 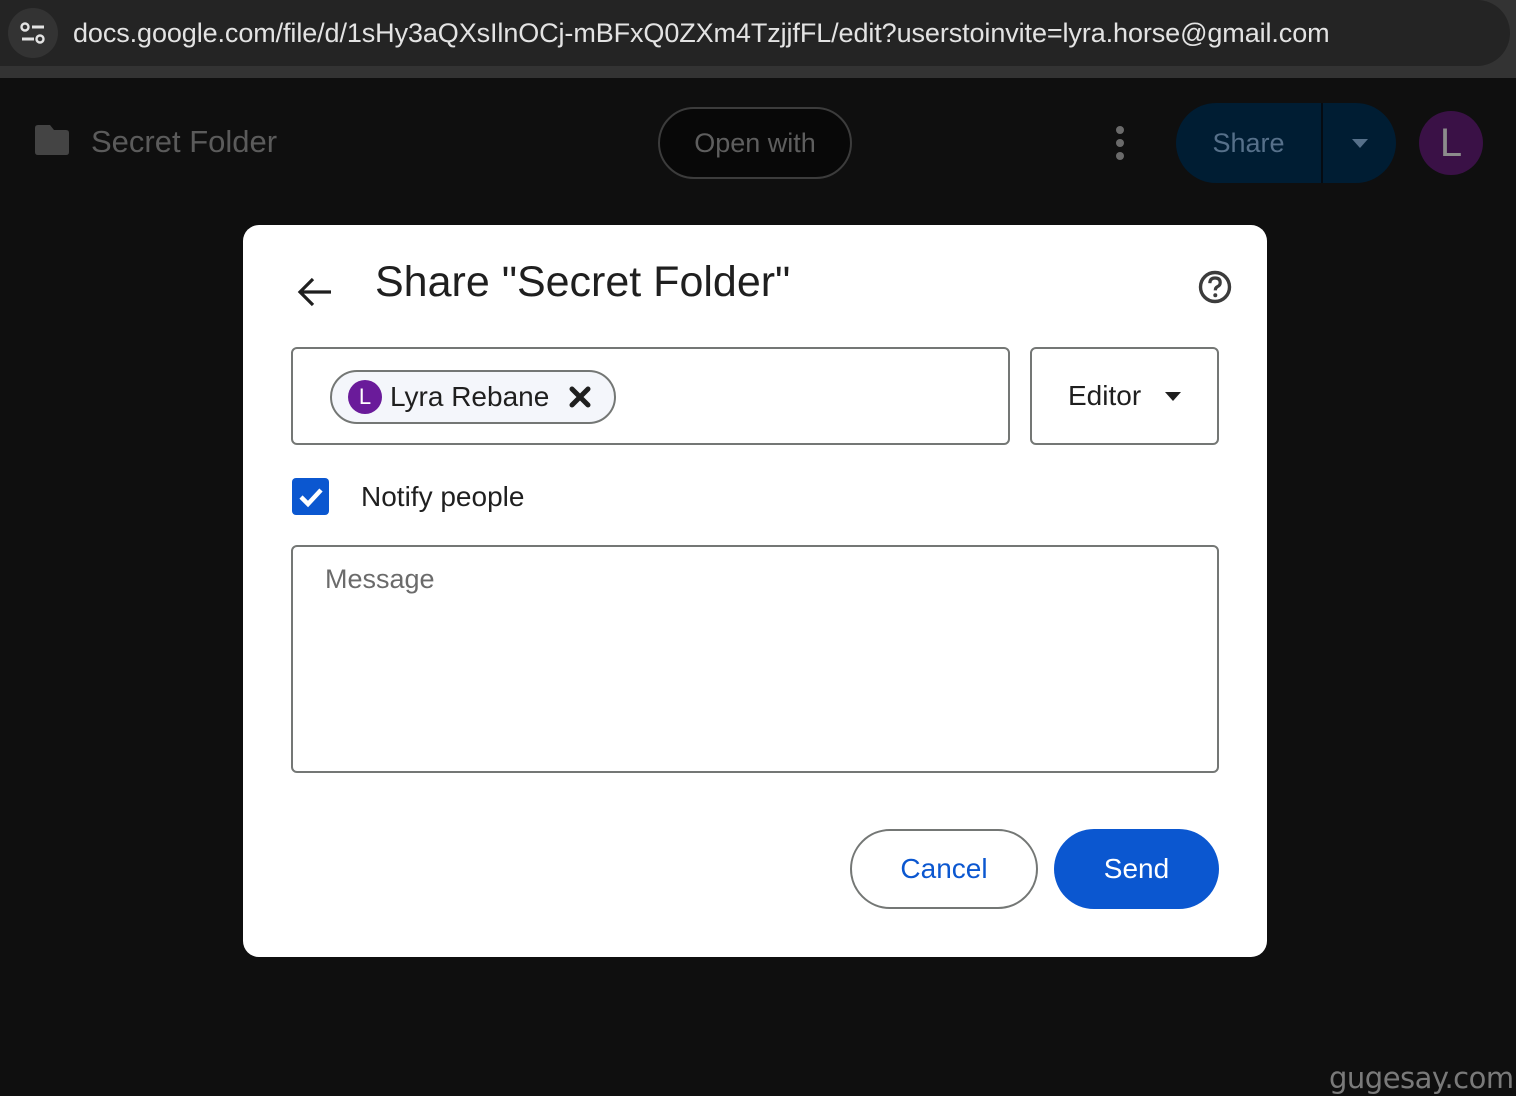 I want to click on open-with-button: Open with, so click(x=755, y=143).